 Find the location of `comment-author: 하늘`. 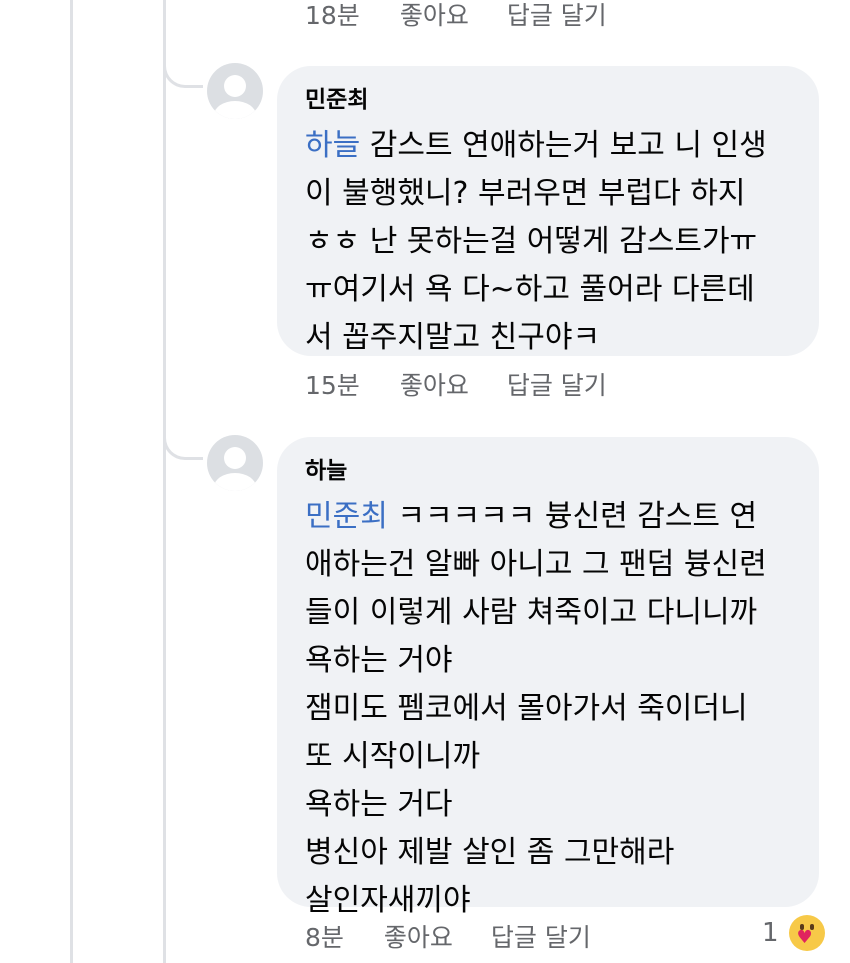

comment-author: 하늘 is located at coordinates (549, 471).